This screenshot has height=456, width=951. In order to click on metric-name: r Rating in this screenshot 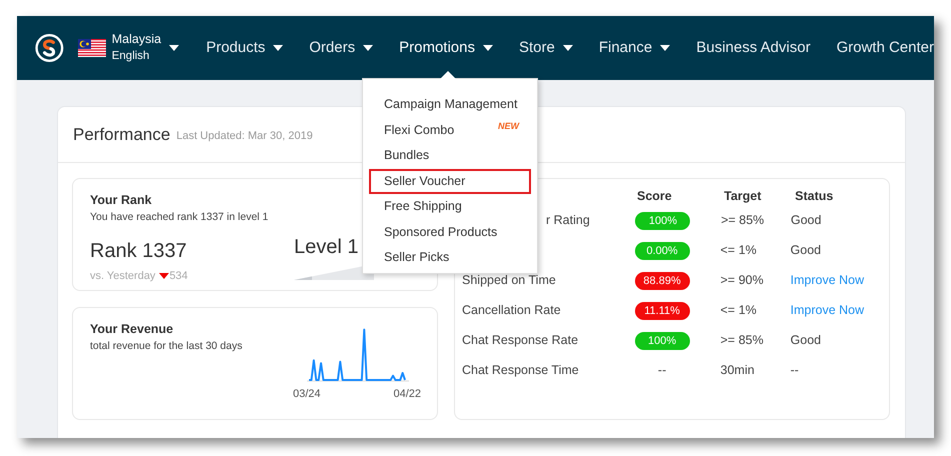, I will do `click(568, 219)`.